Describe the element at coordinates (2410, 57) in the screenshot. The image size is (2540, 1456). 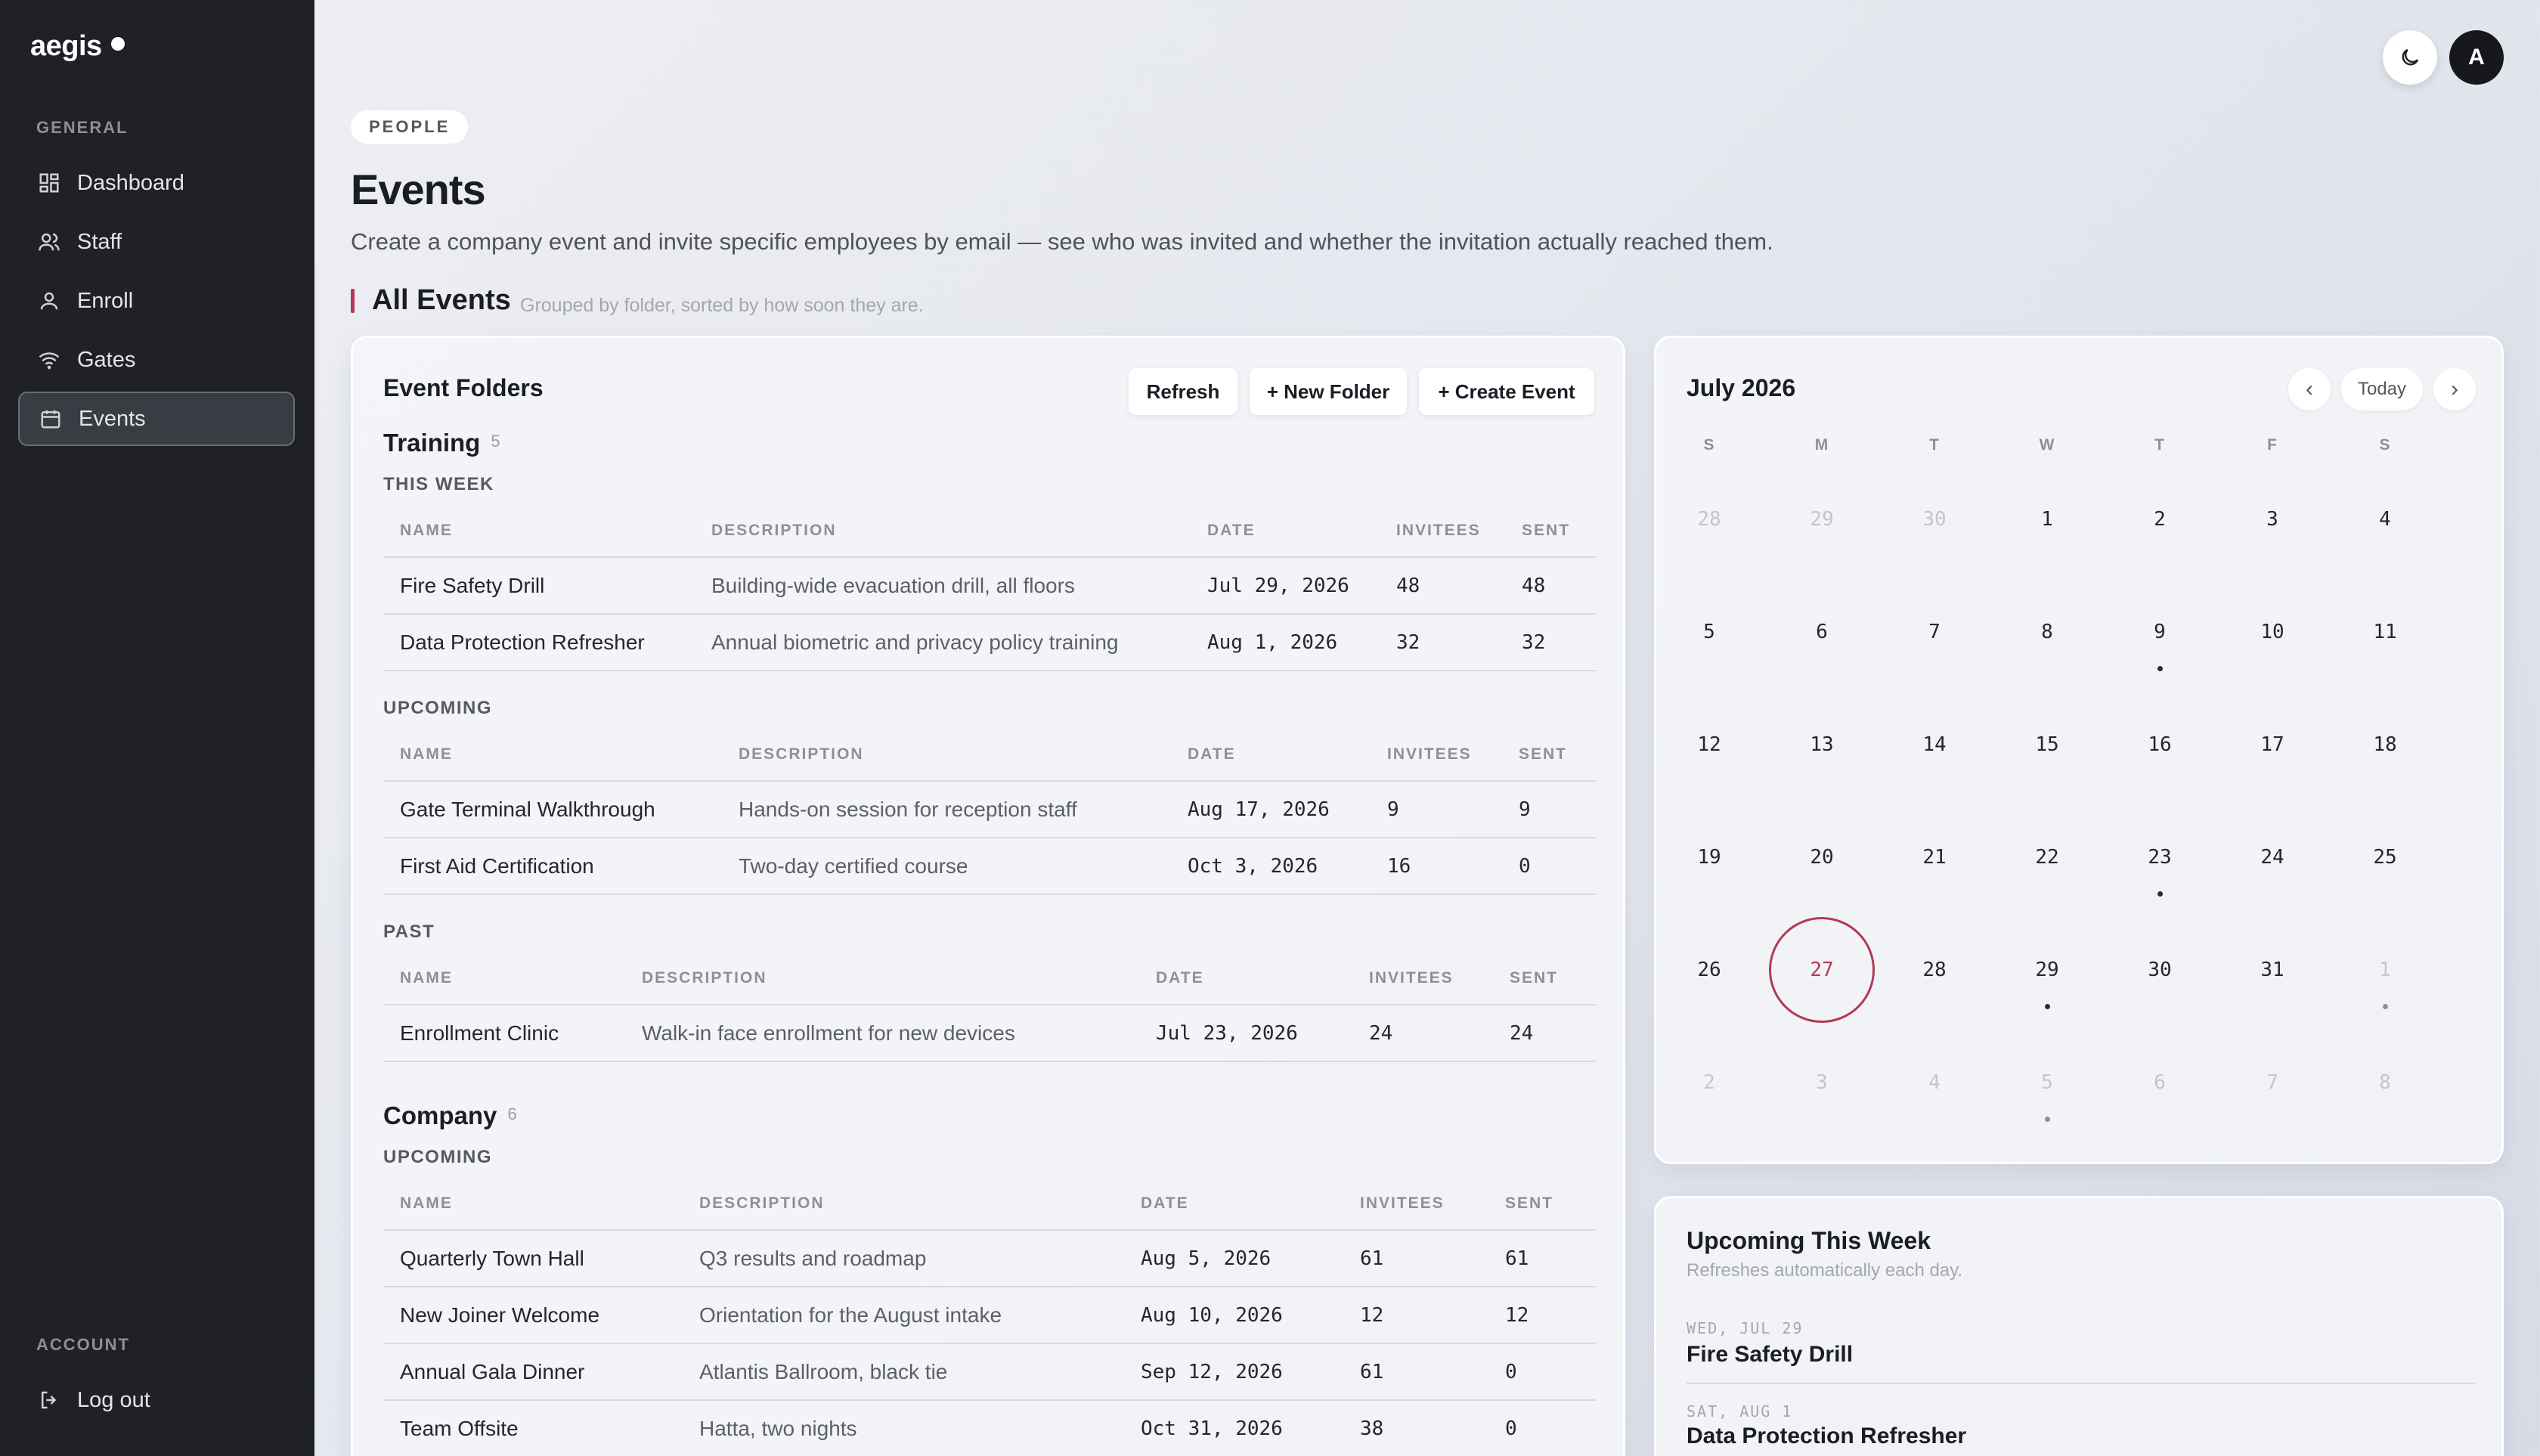
I see `theme-toggle-button` at that location.